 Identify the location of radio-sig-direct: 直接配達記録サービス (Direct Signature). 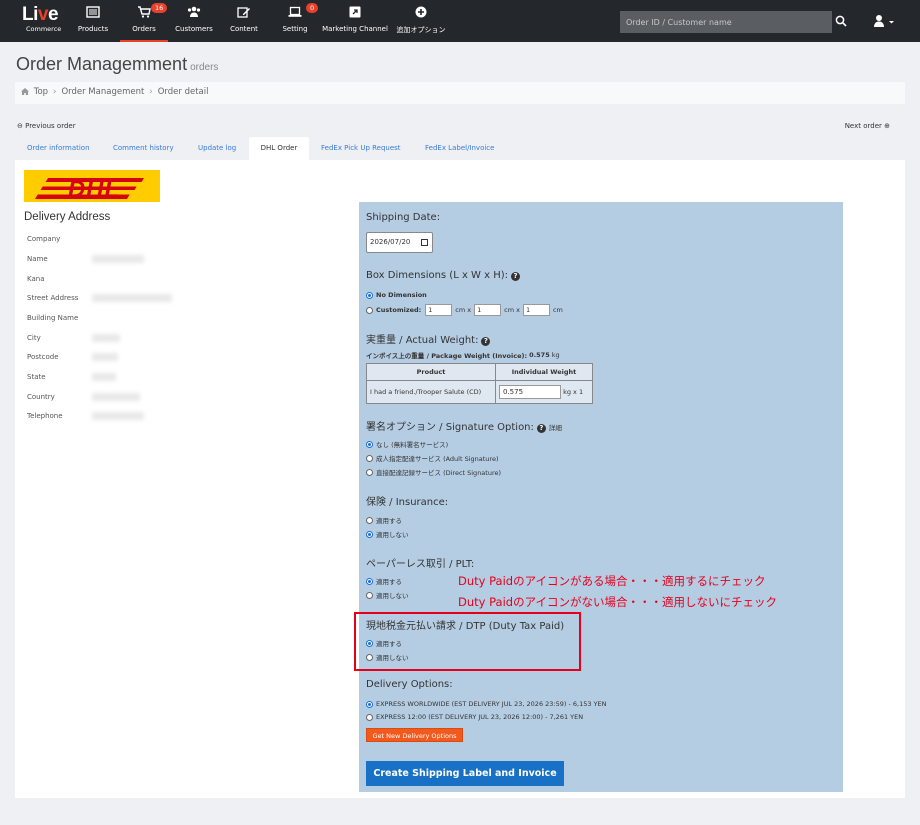
(433, 472).